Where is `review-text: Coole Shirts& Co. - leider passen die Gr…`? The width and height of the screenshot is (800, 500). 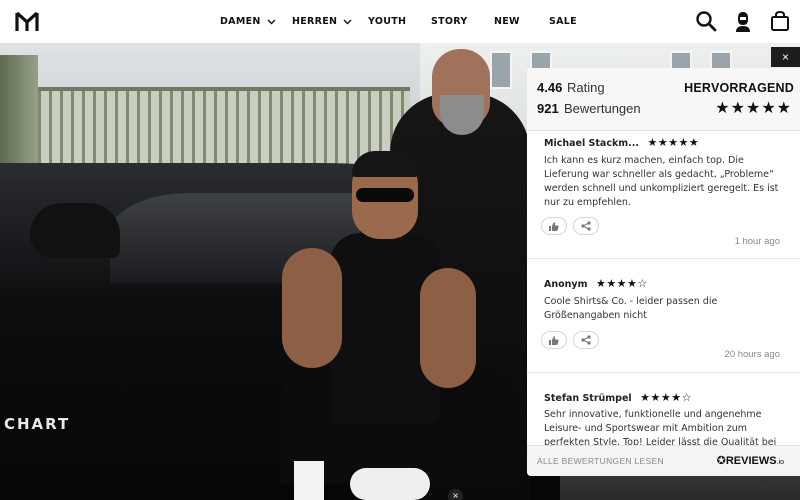
review-text: Coole Shirts& Co. - leider passen die Gr… is located at coordinates (631, 308).